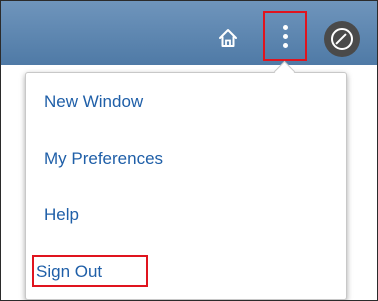  What do you see at coordinates (69, 271) in the screenshot?
I see `menu-item-label: Sign Out` at bounding box center [69, 271].